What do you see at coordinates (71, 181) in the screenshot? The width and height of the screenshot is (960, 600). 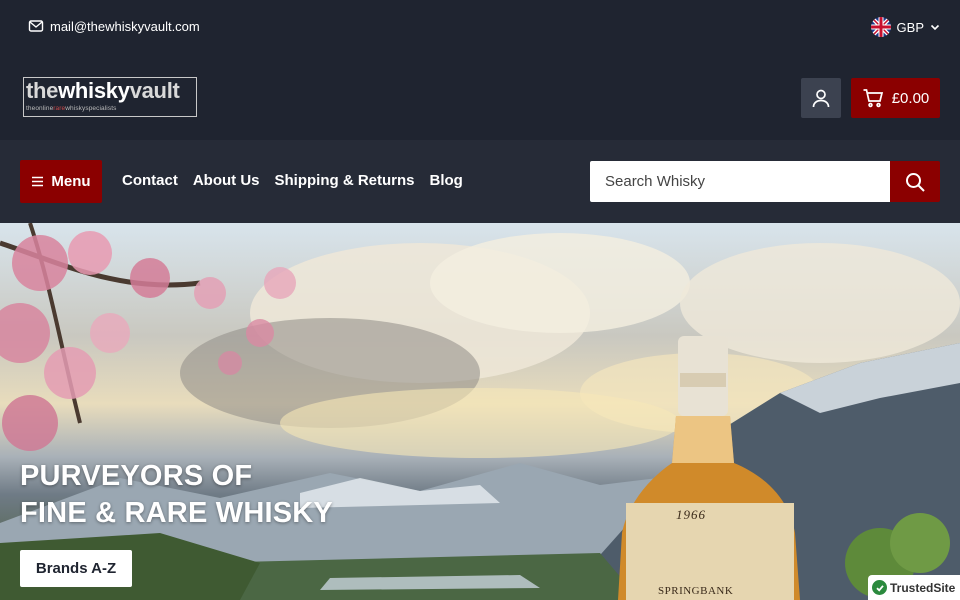 I see `menu-label: Menu` at bounding box center [71, 181].